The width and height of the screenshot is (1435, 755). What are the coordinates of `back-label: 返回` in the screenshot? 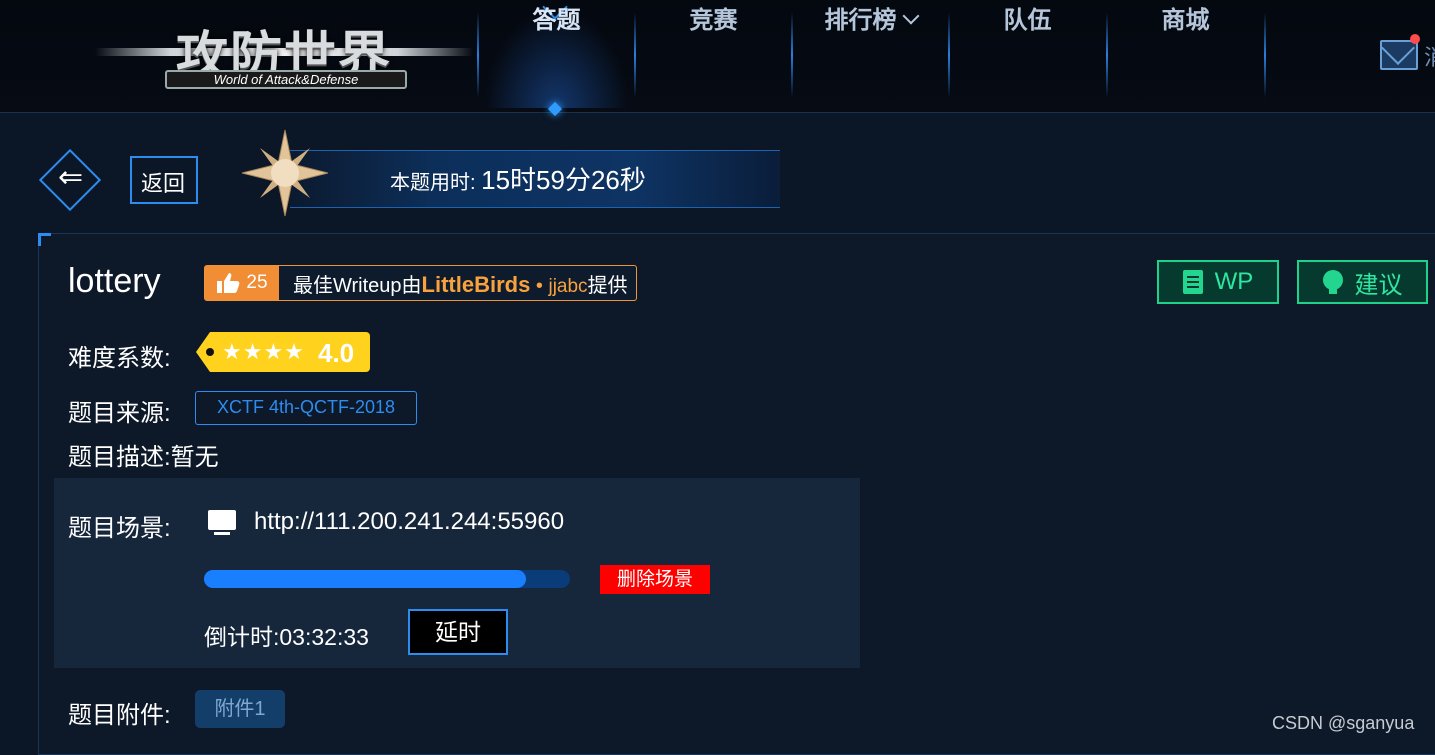 It's located at (162, 183).